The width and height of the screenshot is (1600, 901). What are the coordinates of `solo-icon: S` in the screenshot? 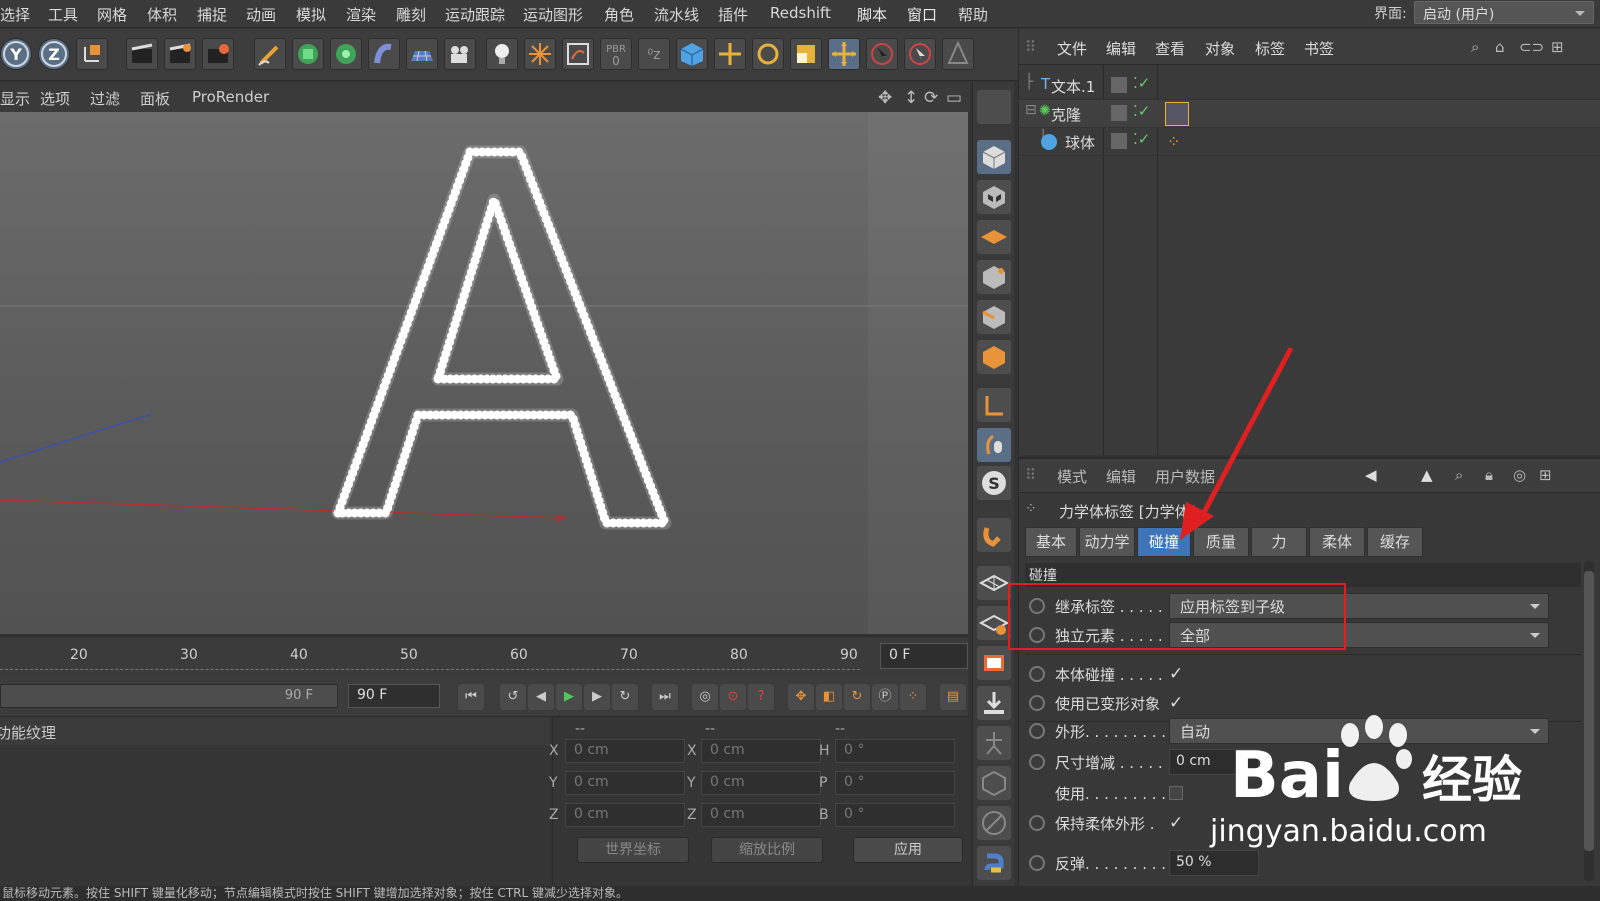 It's located at (994, 483).